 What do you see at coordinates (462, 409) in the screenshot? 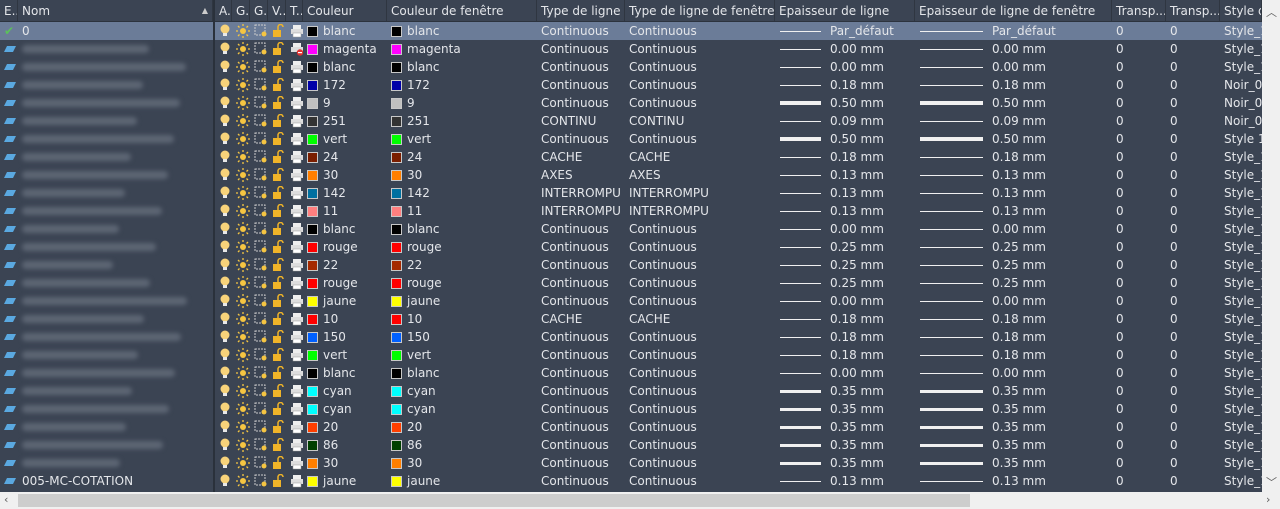
I see `vp-color-cell: cyan` at bounding box center [462, 409].